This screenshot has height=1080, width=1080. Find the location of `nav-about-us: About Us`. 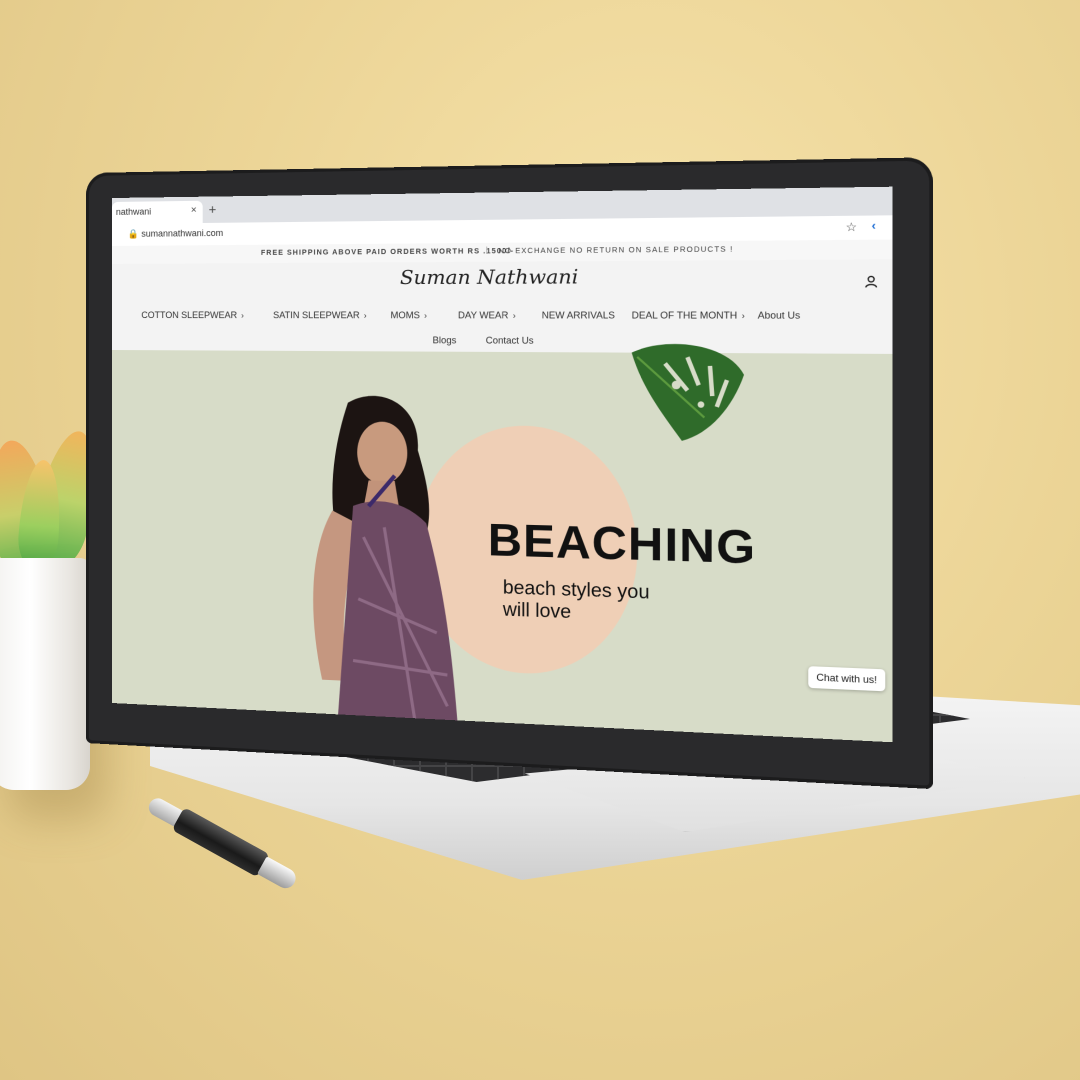

nav-about-us: About Us is located at coordinates (779, 315).